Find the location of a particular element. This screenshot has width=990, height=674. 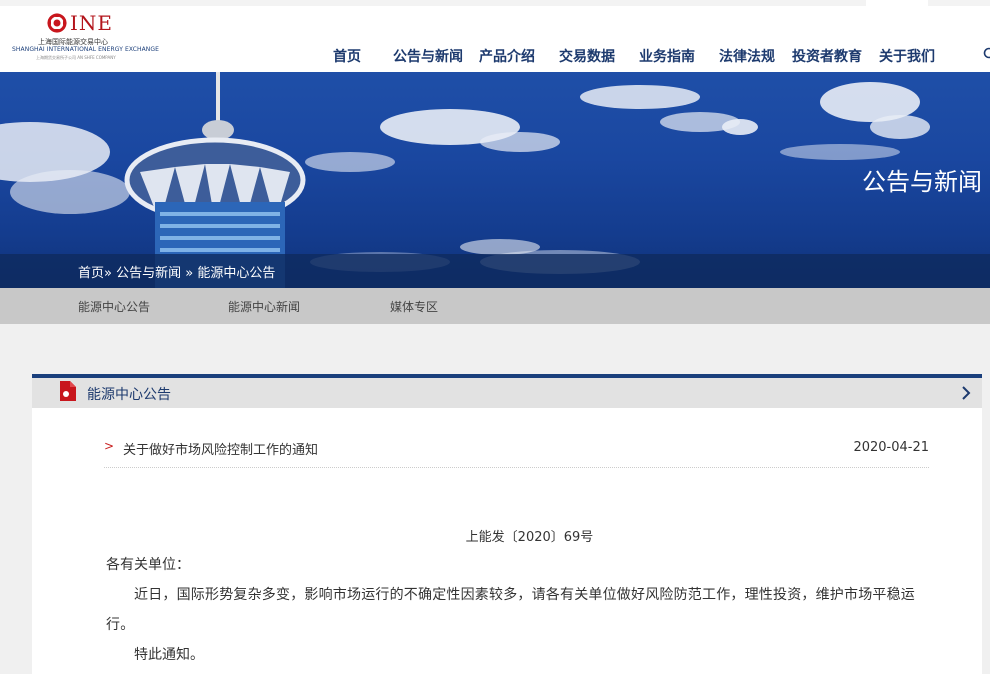

article-salutation: 各有关单位： is located at coordinates (148, 565).